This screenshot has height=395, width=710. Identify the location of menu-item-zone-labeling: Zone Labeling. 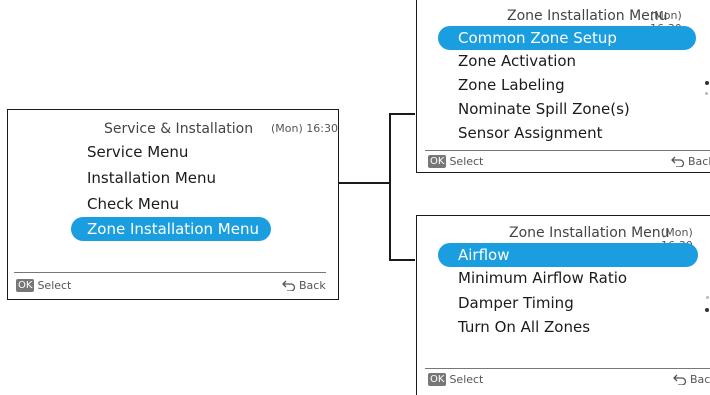
(511, 85).